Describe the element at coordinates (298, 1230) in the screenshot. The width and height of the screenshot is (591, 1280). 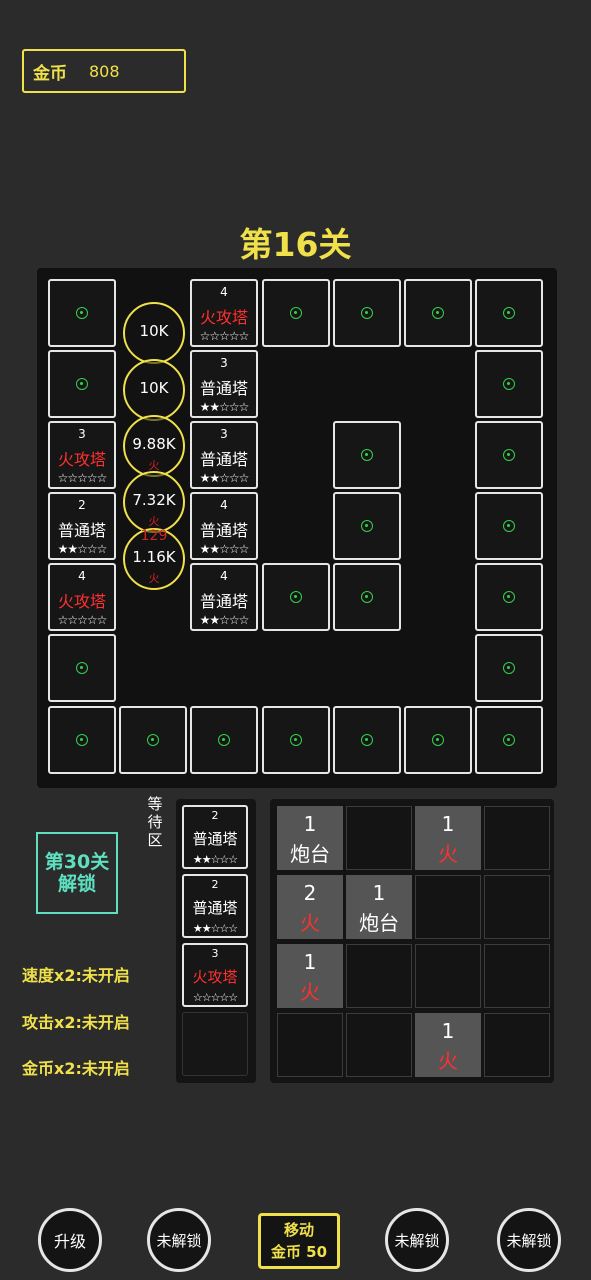
I see `move-label: 移动` at that location.